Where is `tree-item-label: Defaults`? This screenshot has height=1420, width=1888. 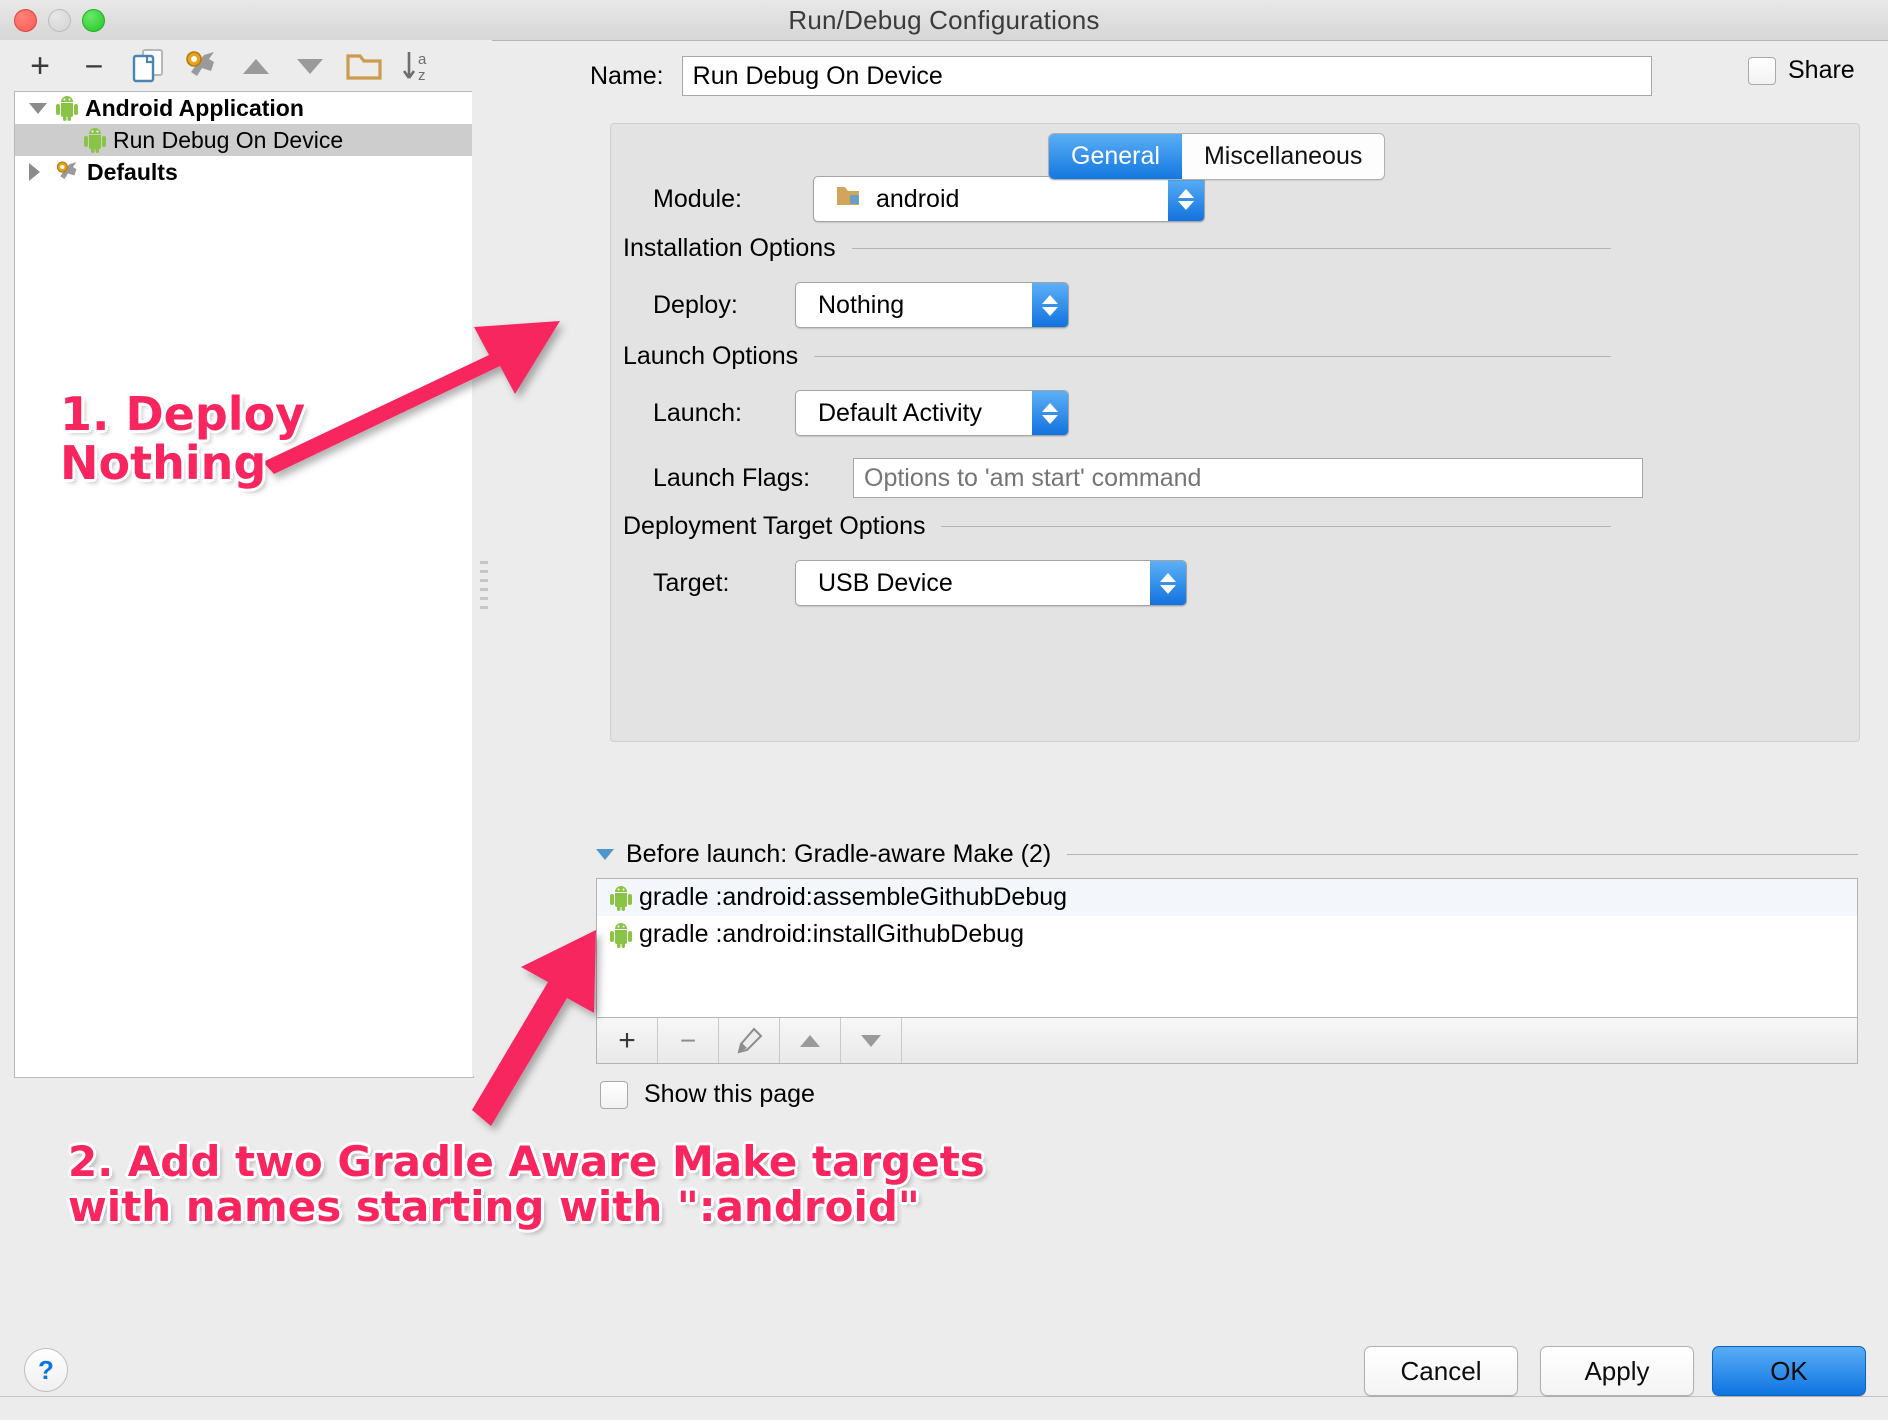
tree-item-label: Defaults is located at coordinates (132, 171).